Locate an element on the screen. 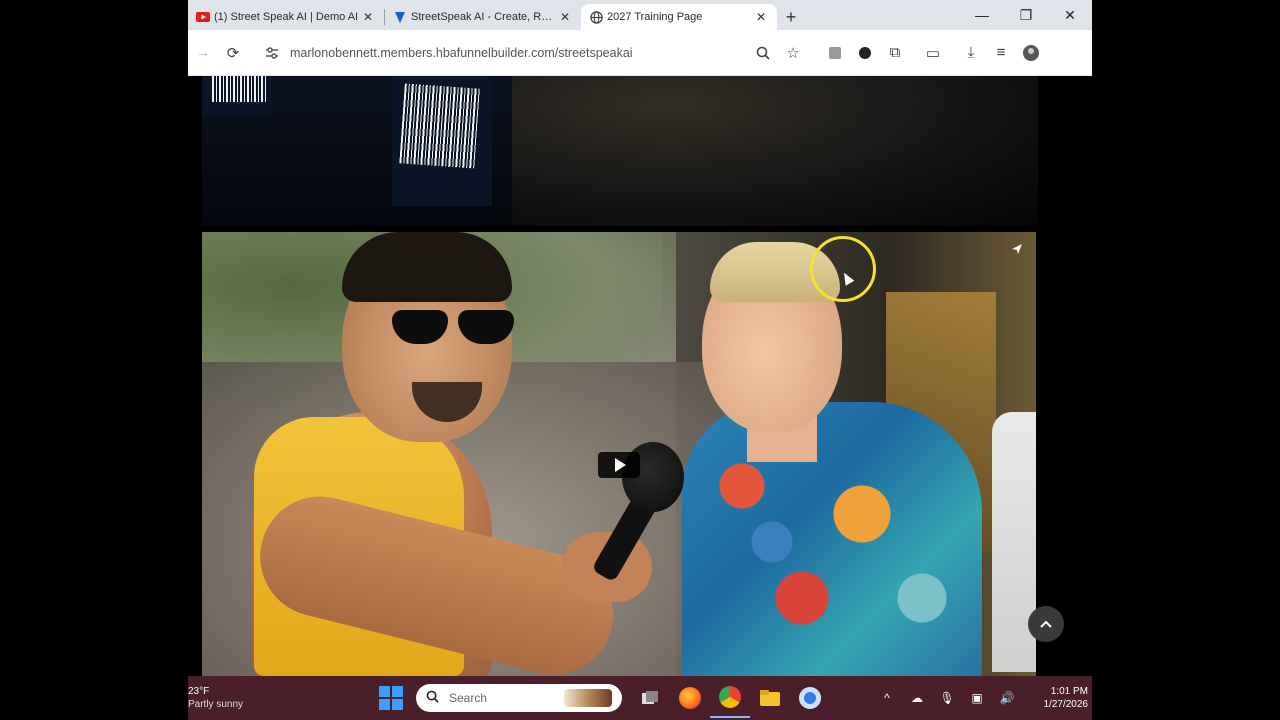 Image resolution: width=1280 pixels, height=720 pixels. onedrive-cloud-icon: ☁ is located at coordinates (917, 698).